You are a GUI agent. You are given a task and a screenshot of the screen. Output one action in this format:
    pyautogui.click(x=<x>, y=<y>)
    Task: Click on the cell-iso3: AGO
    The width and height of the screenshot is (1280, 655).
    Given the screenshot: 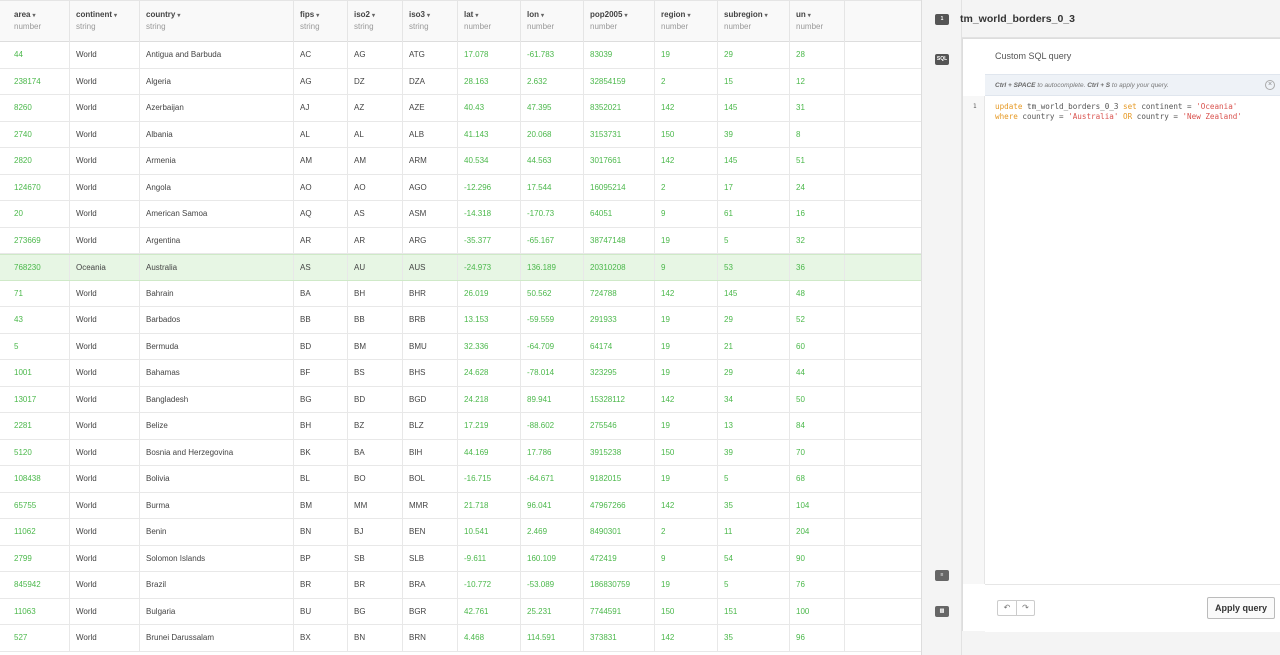 What is the action you would take?
    pyautogui.click(x=430, y=187)
    